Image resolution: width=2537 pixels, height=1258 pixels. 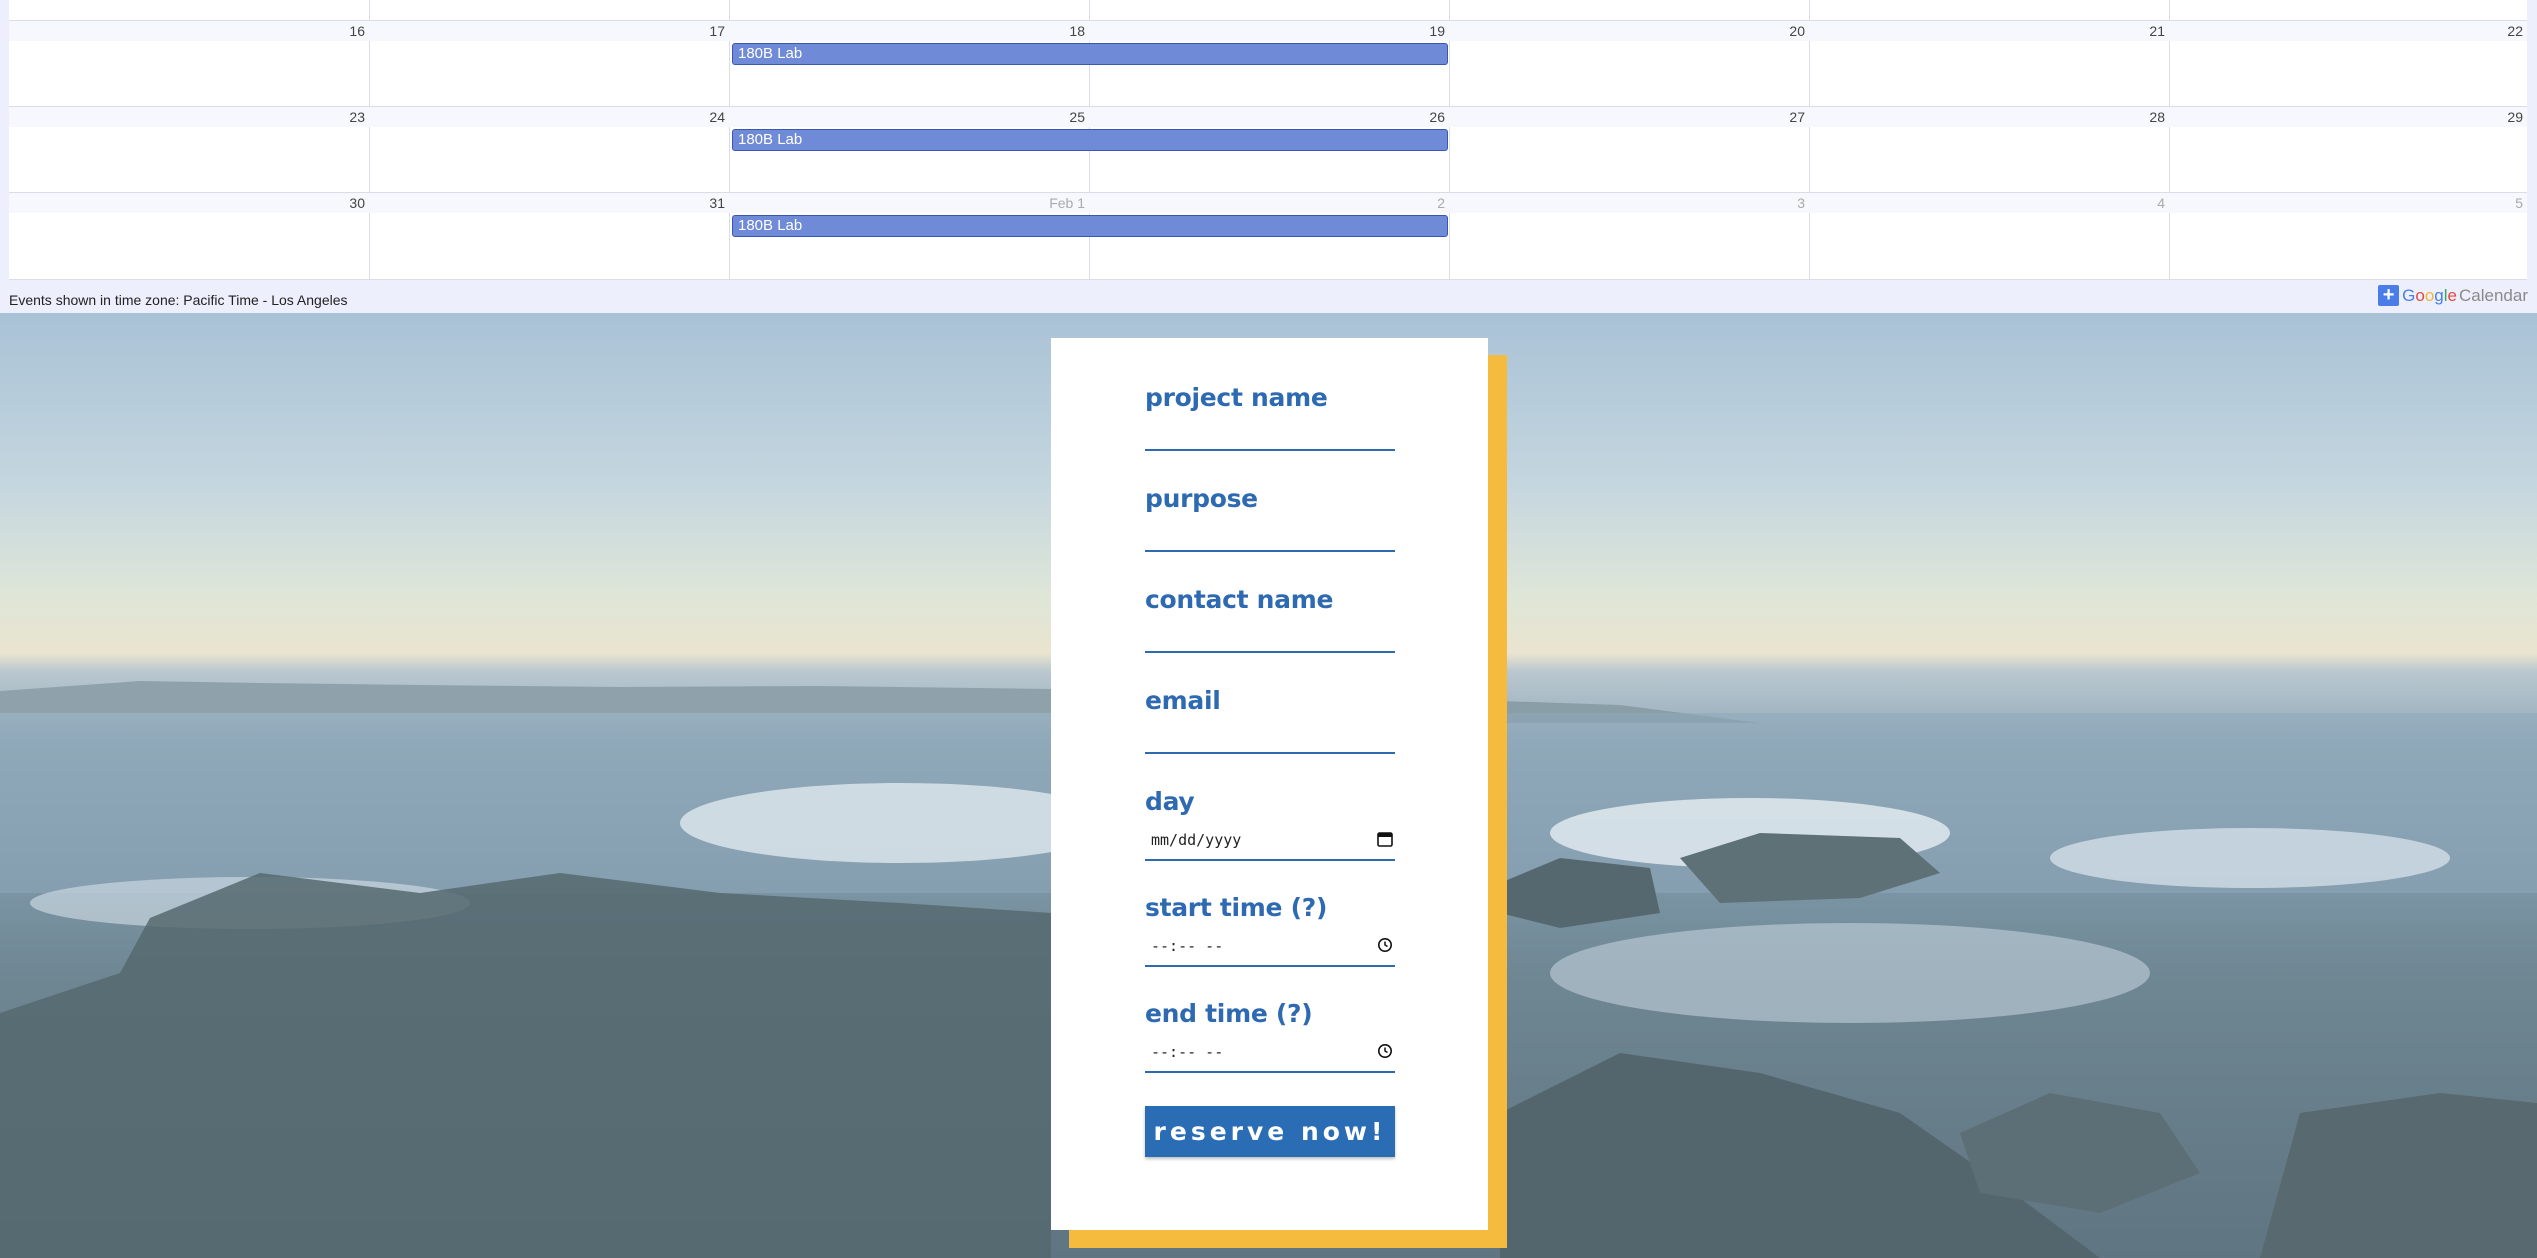 I want to click on day-label: day, so click(x=1170, y=801).